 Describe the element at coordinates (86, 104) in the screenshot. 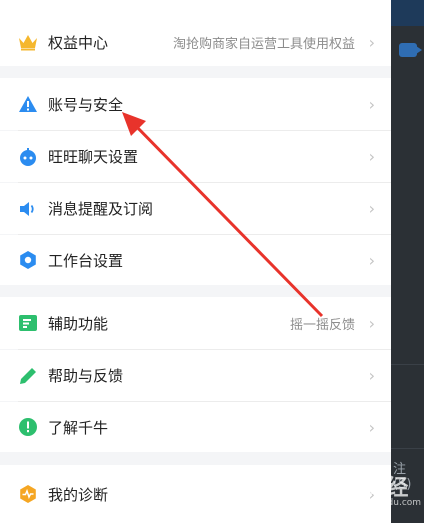

I see `menu-item-label: 账号与安全` at that location.